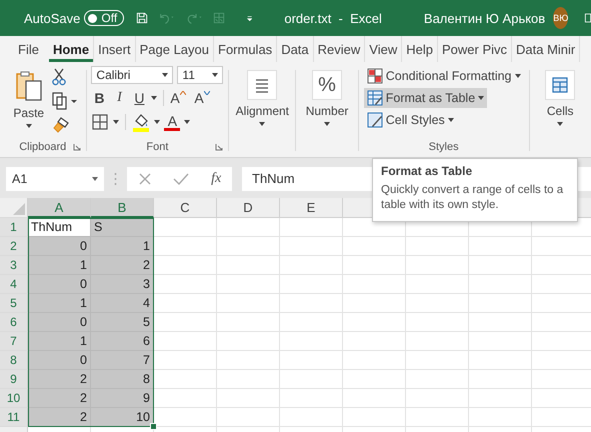  Describe the element at coordinates (52, 18) in the screenshot. I see `autosave-label: AutoSave` at that location.